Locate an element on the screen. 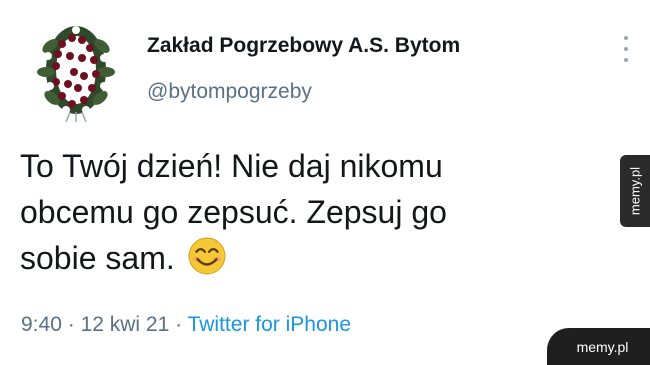 The width and height of the screenshot is (650, 365). watermark-corner: memy.pl is located at coordinates (598, 346).